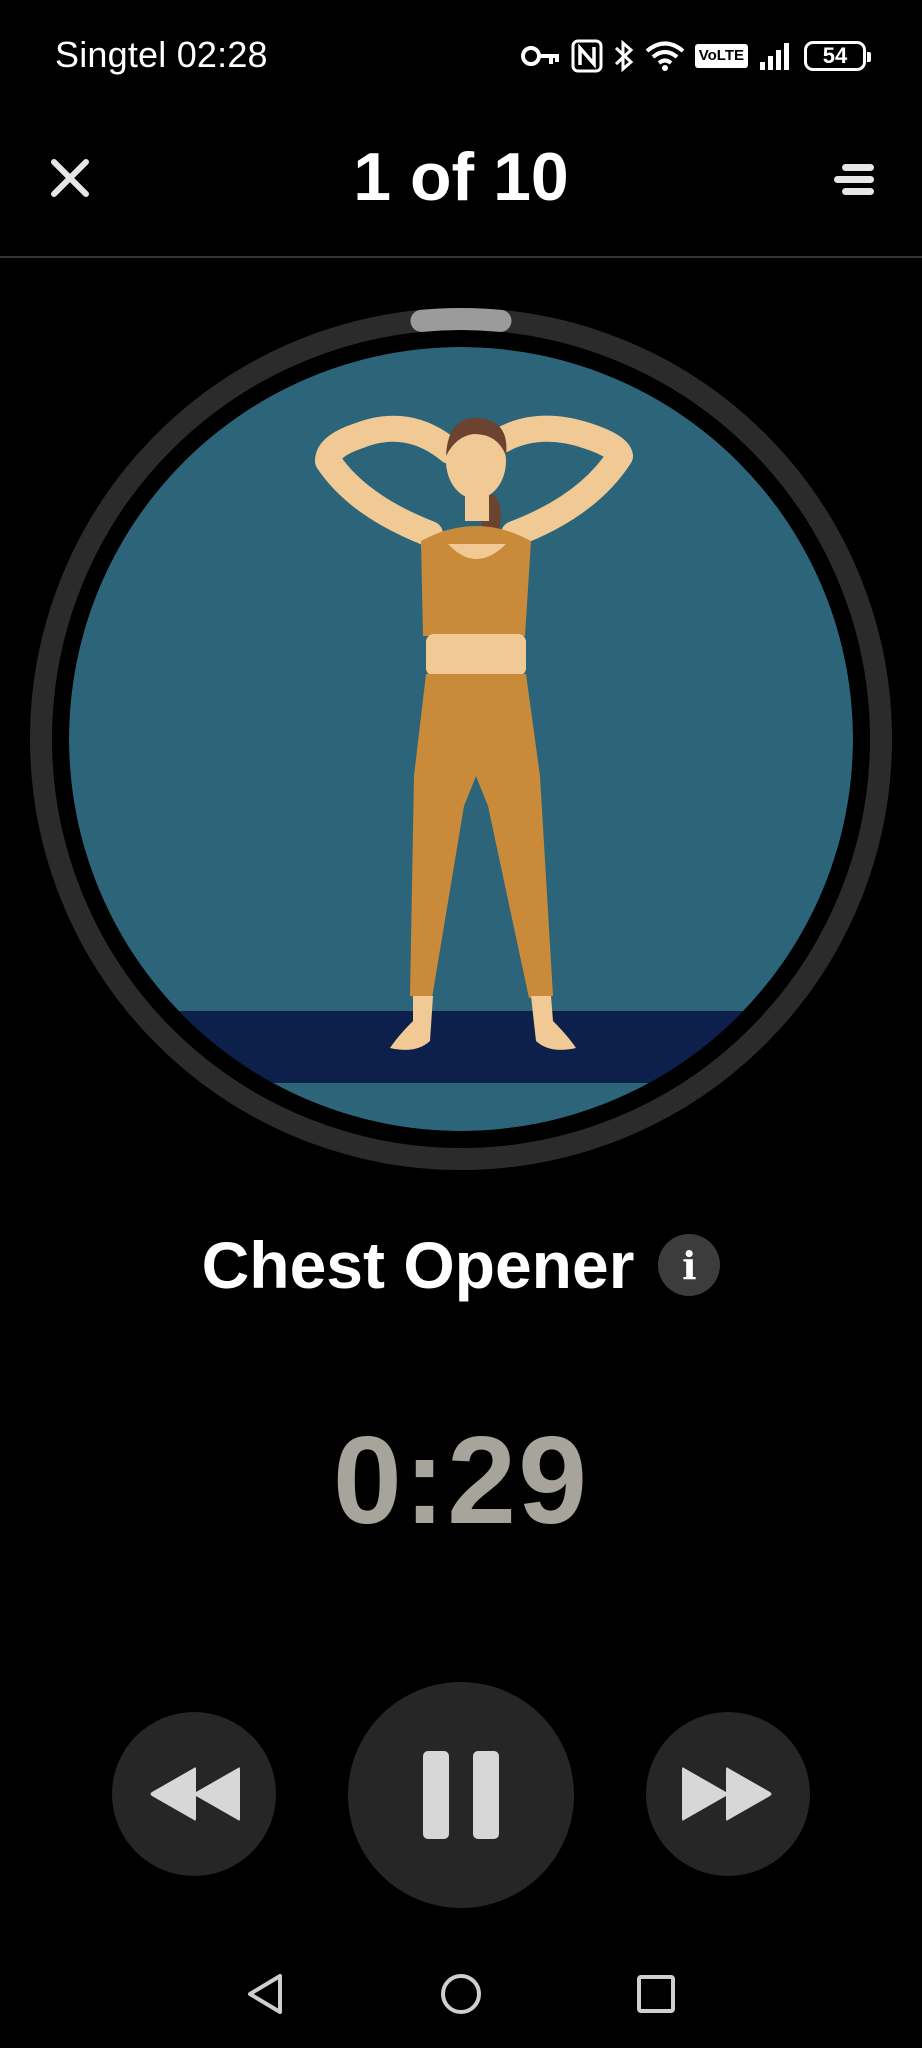  What do you see at coordinates (461, 55) in the screenshot?
I see `status-bar: Singtel 02:28 VoLTE 54` at bounding box center [461, 55].